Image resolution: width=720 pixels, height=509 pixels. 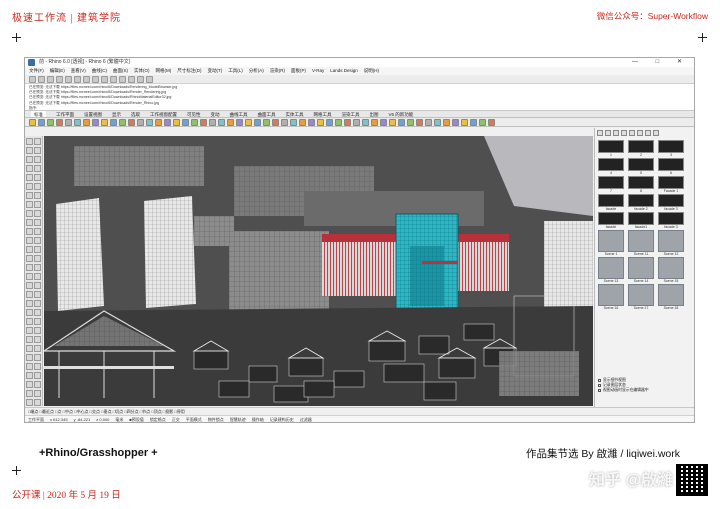 What do you see at coordinates (238, 419) in the screenshot?
I see `status-item: 智慧轨迹` at bounding box center [238, 419].